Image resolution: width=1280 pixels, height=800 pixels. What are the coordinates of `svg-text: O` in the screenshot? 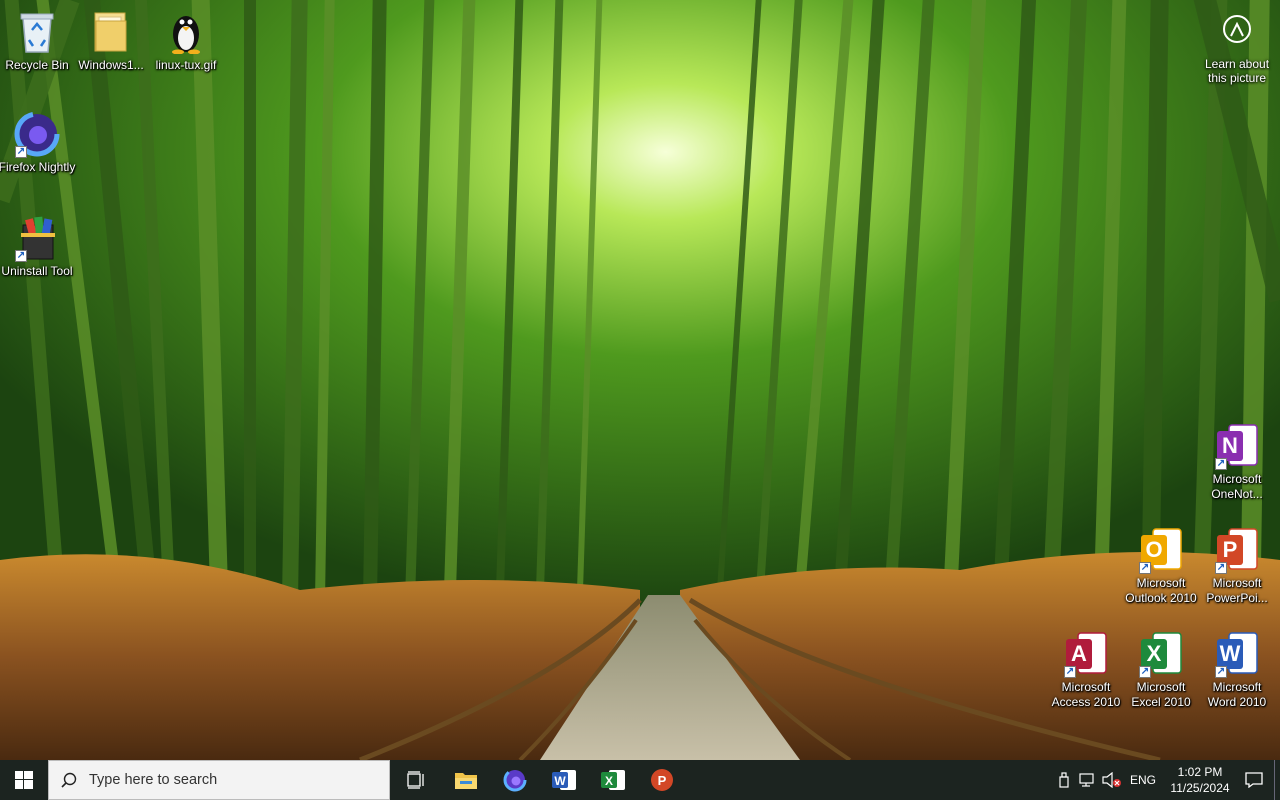 It's located at (1153, 549).